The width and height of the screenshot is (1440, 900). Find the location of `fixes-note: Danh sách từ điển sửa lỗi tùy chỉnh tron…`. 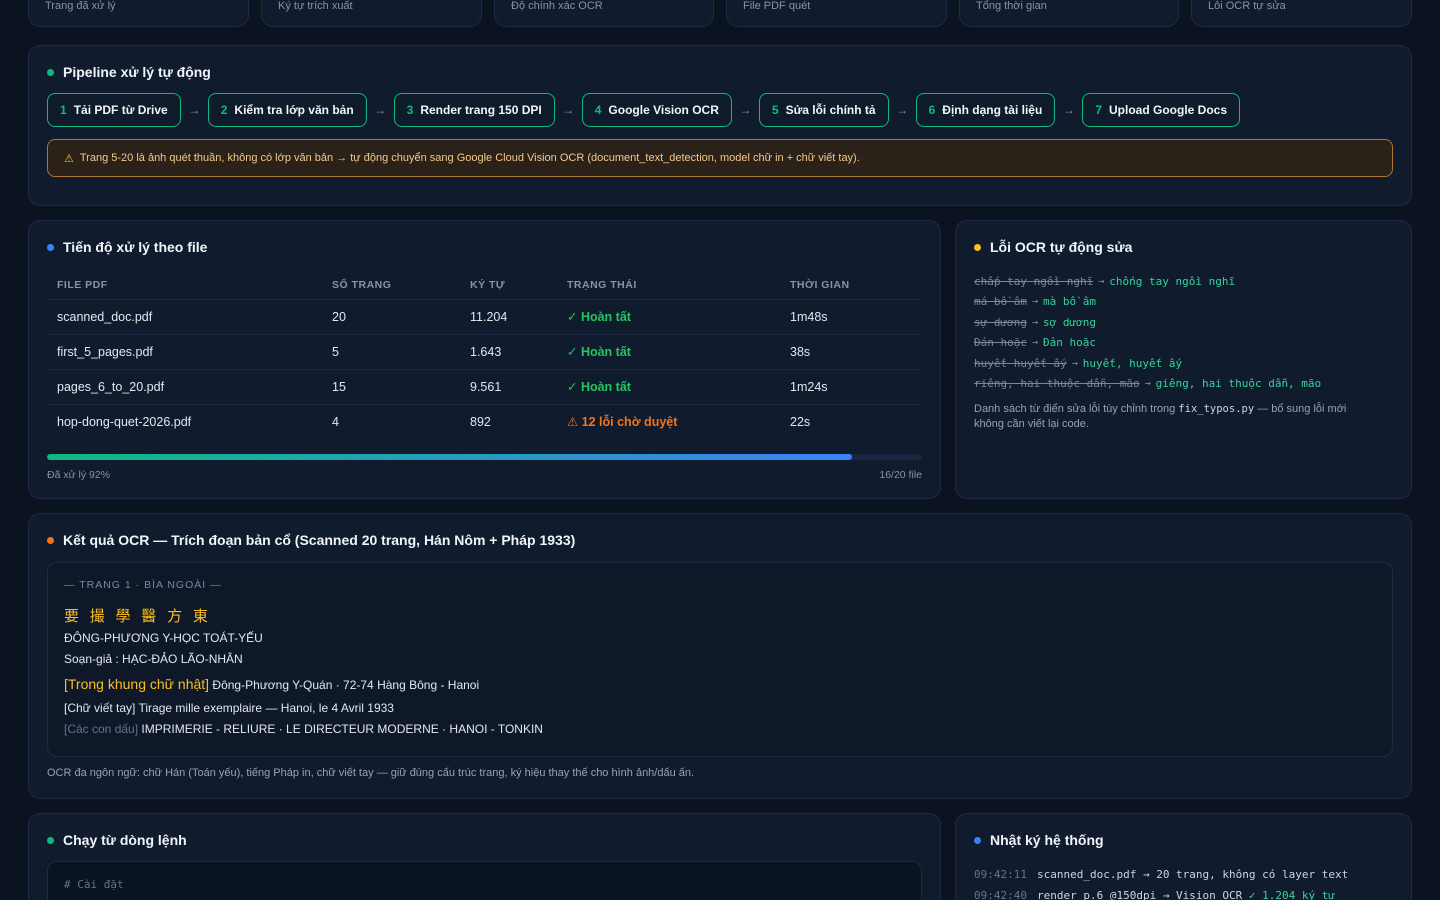

fixes-note: Danh sách từ điển sửa lỗi tùy chỉnh tron… is located at coordinates (1174, 417).